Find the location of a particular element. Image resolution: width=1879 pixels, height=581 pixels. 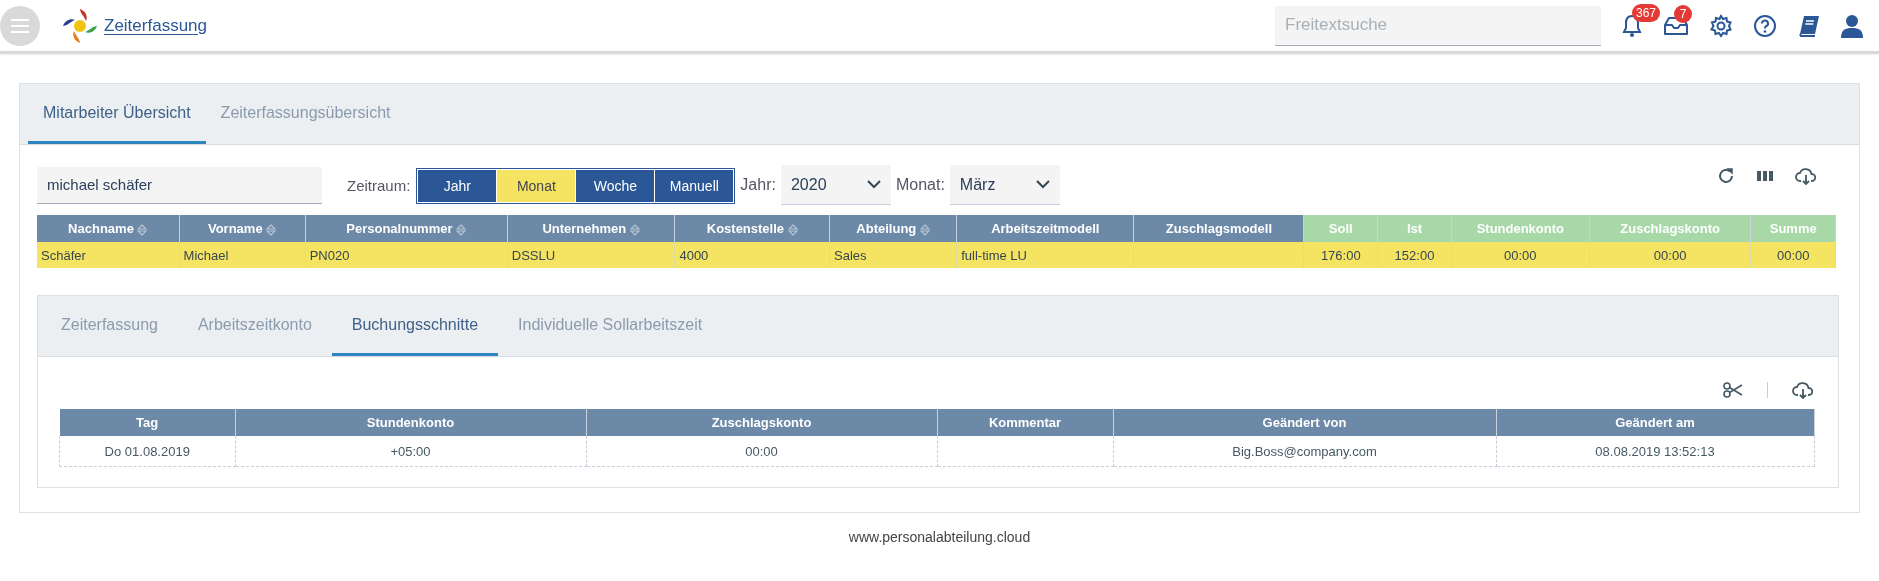

table-cell: Michael is located at coordinates (242, 255).